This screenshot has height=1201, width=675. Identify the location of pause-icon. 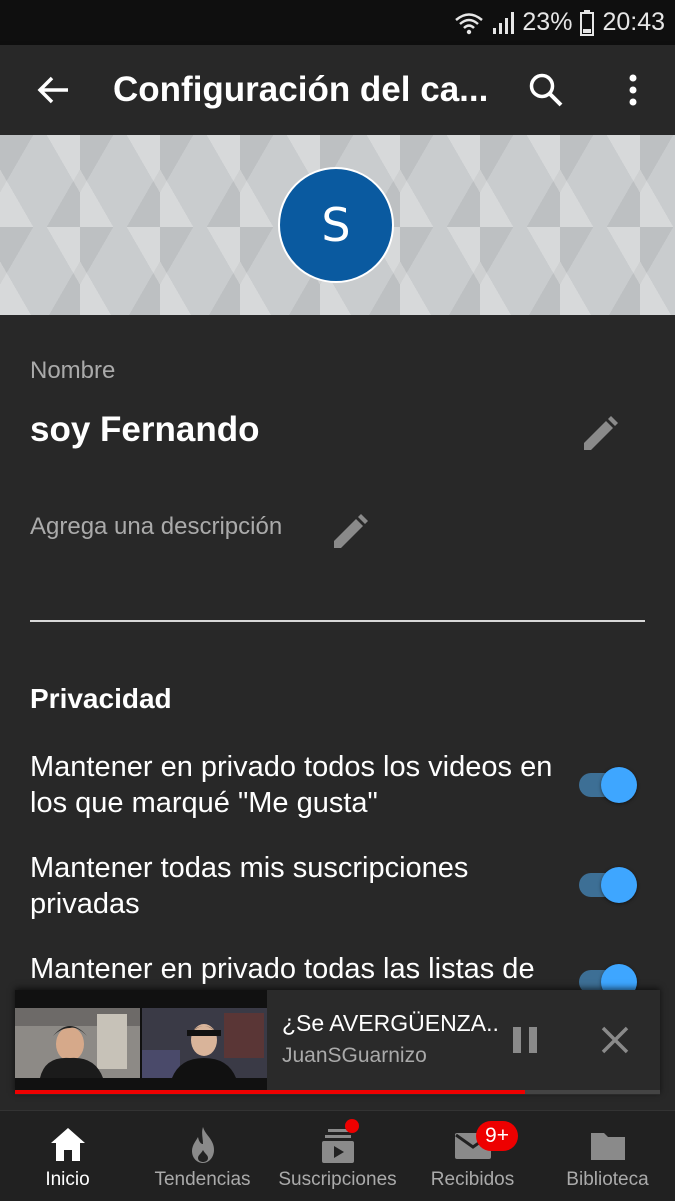
(525, 1040).